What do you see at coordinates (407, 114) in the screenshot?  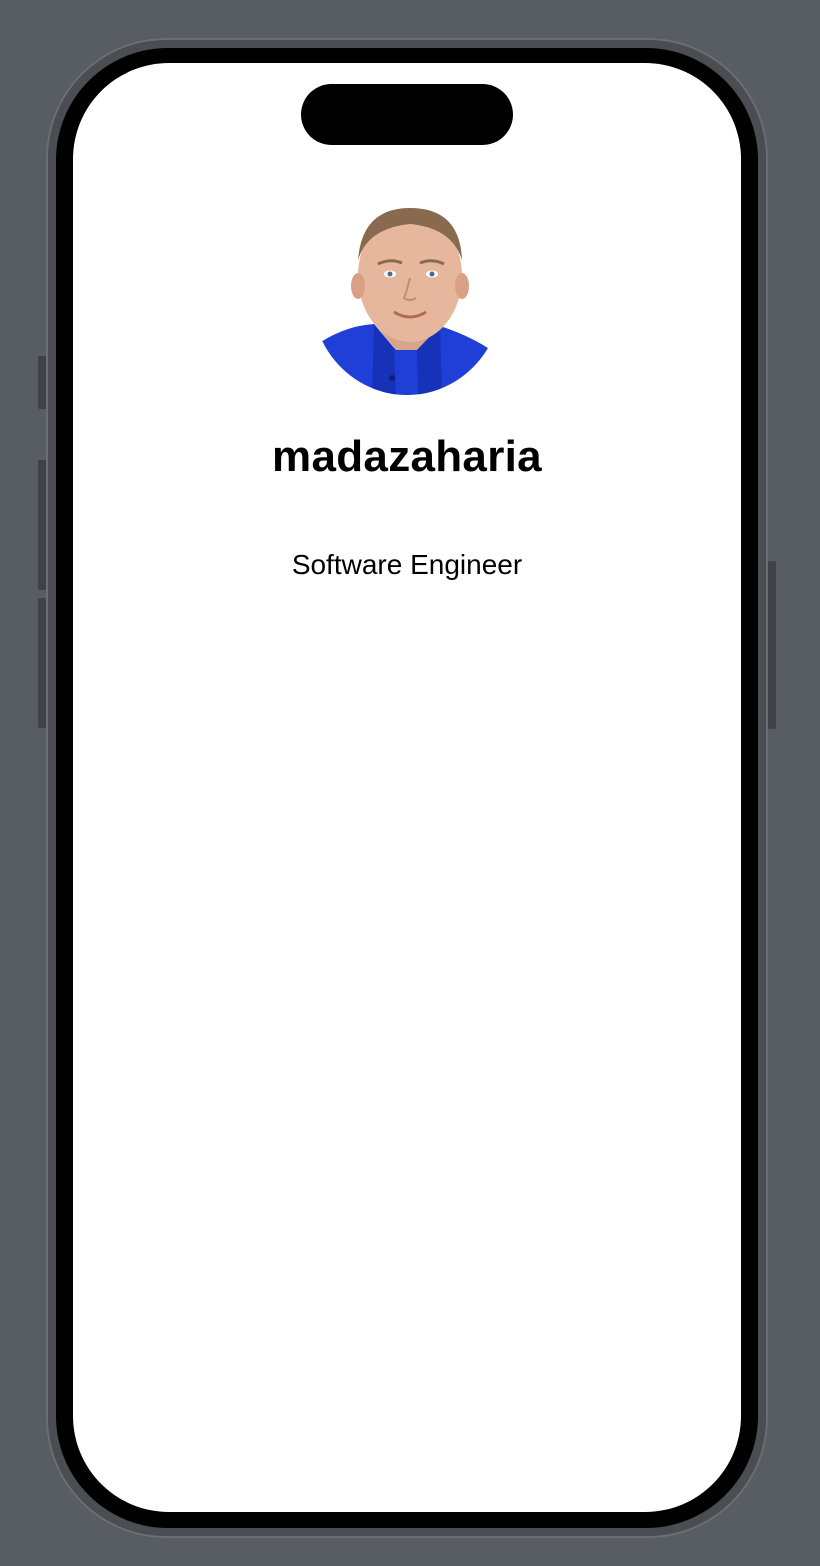 I see `dynamic-island` at bounding box center [407, 114].